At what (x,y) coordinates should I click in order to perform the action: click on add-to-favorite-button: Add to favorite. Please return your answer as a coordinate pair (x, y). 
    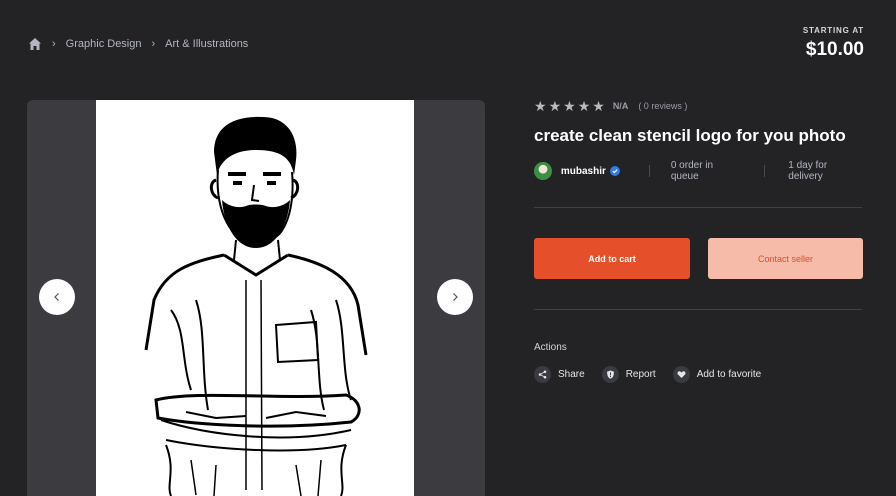
    Looking at the image, I should click on (717, 374).